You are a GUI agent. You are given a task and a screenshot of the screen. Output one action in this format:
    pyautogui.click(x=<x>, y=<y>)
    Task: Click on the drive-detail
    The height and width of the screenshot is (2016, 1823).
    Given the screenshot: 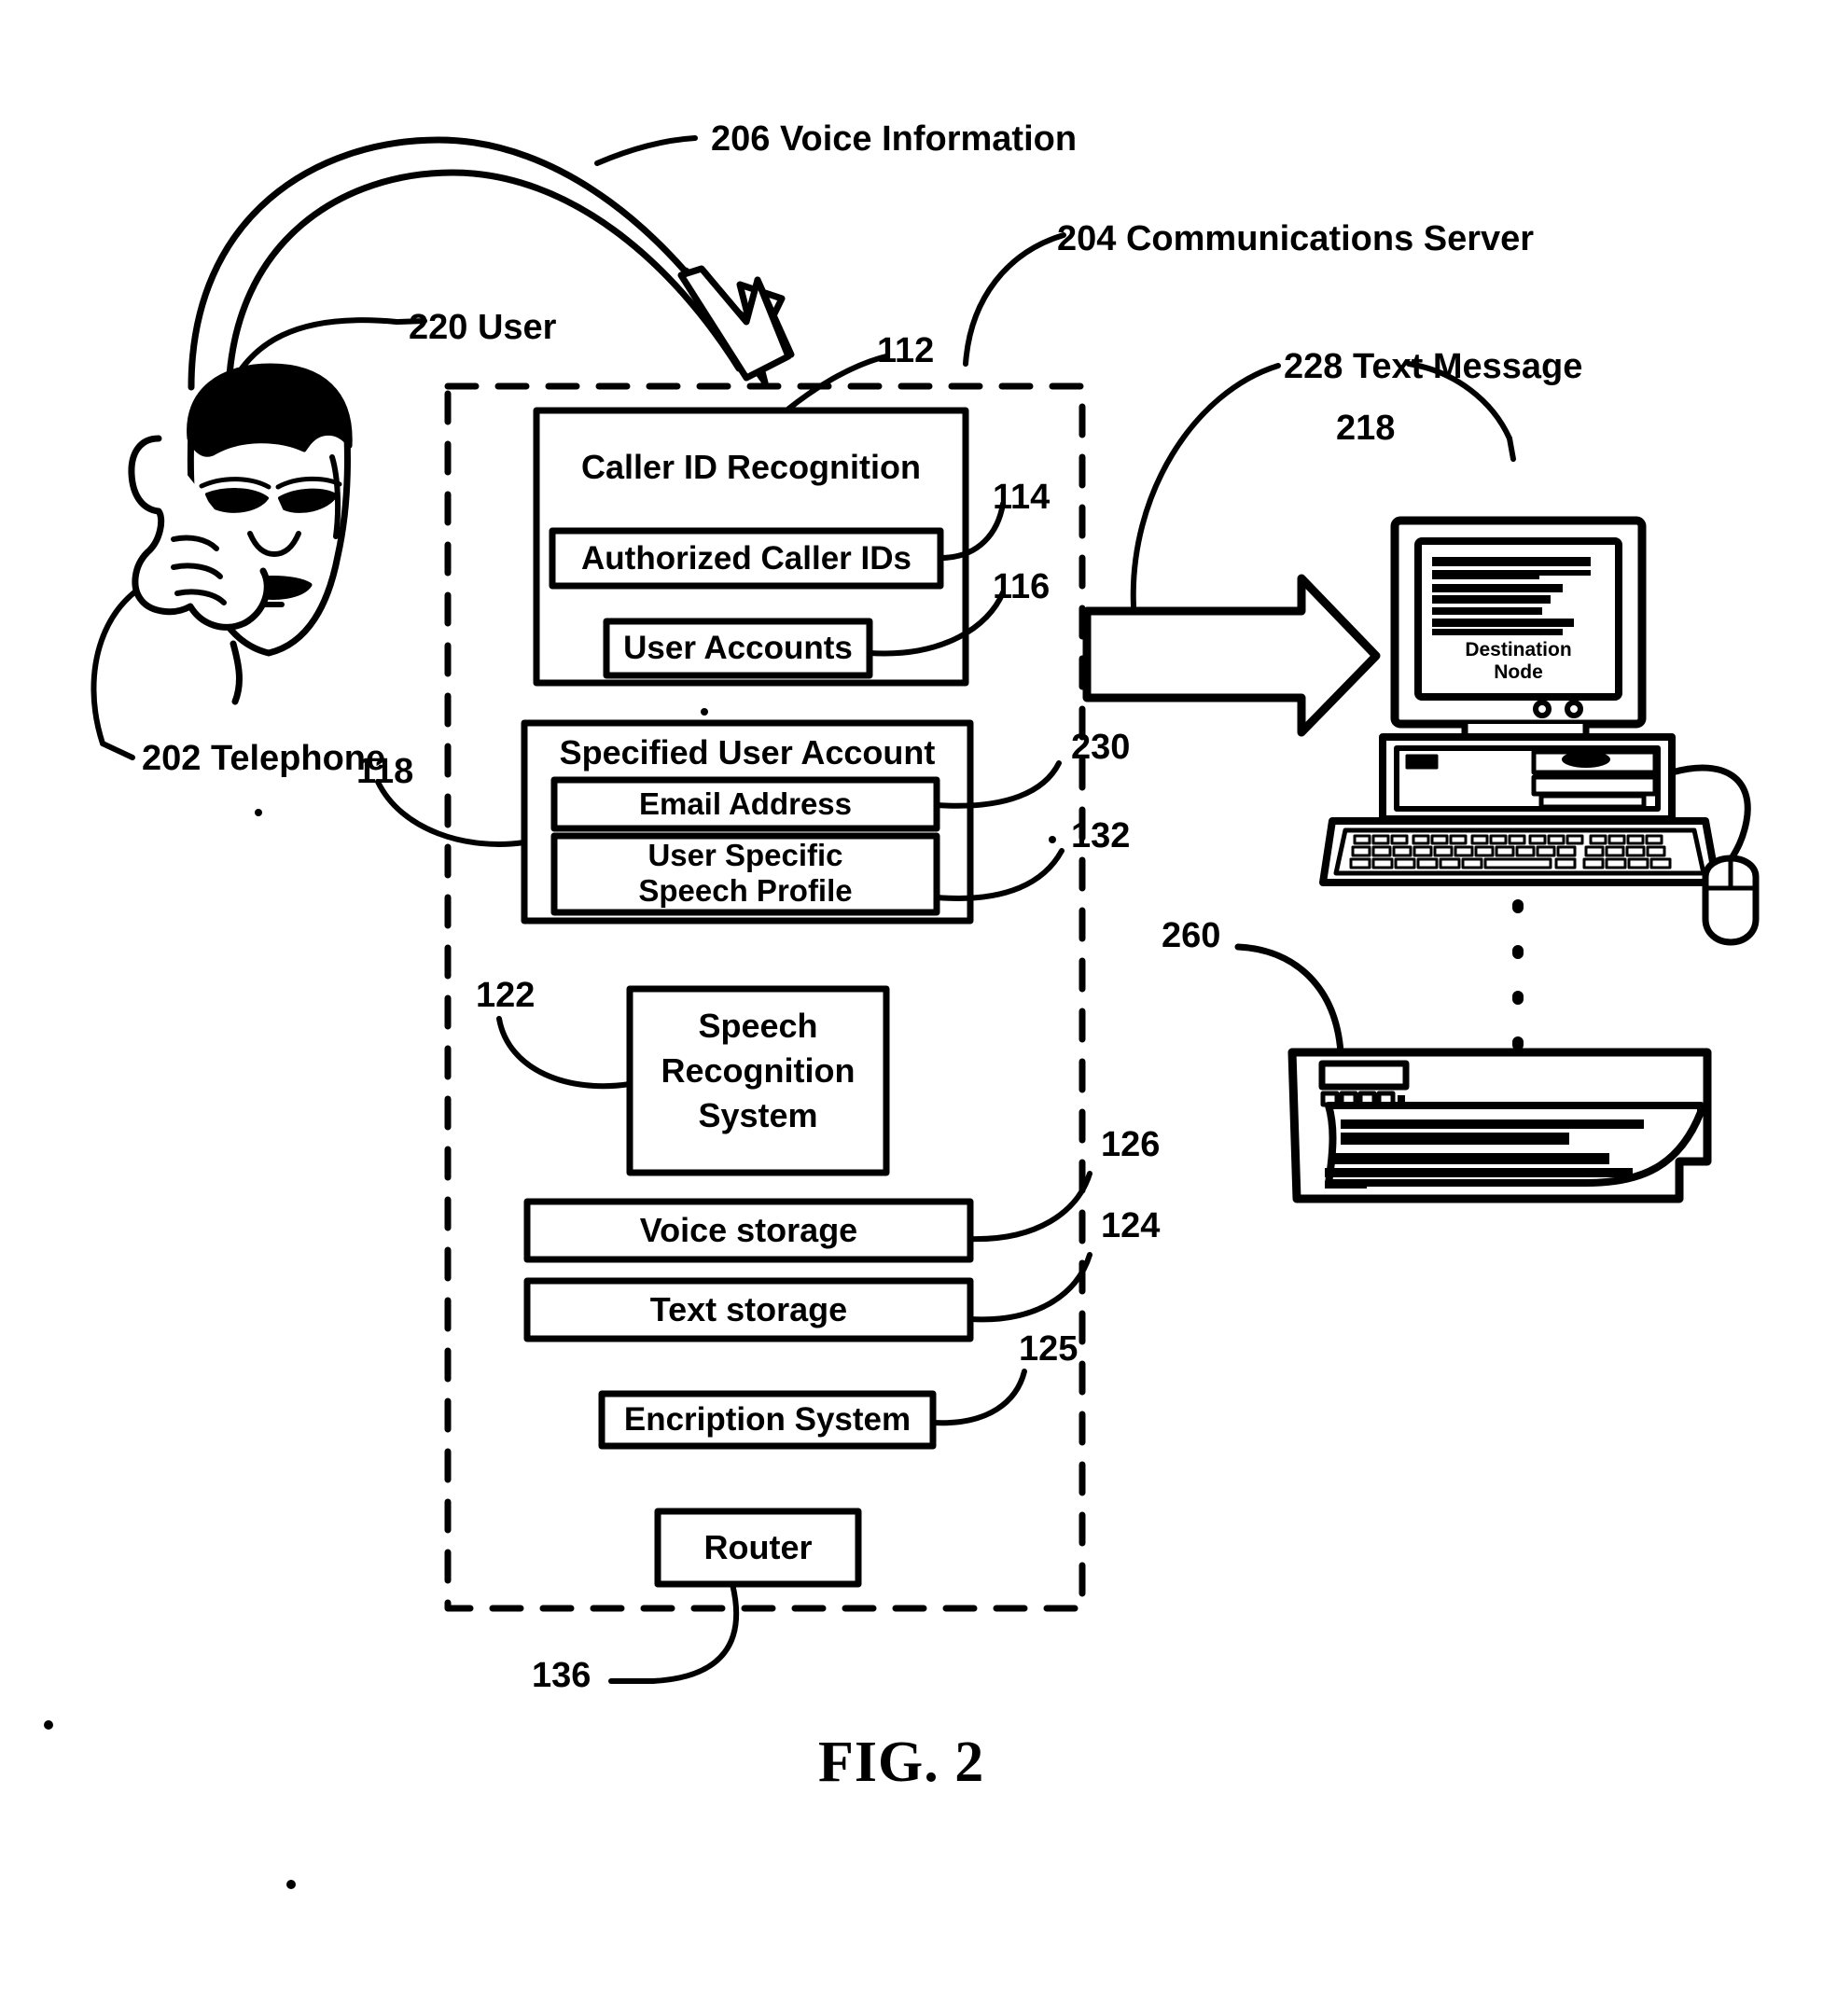 What is the action you would take?
    pyautogui.click(x=1586, y=760)
    